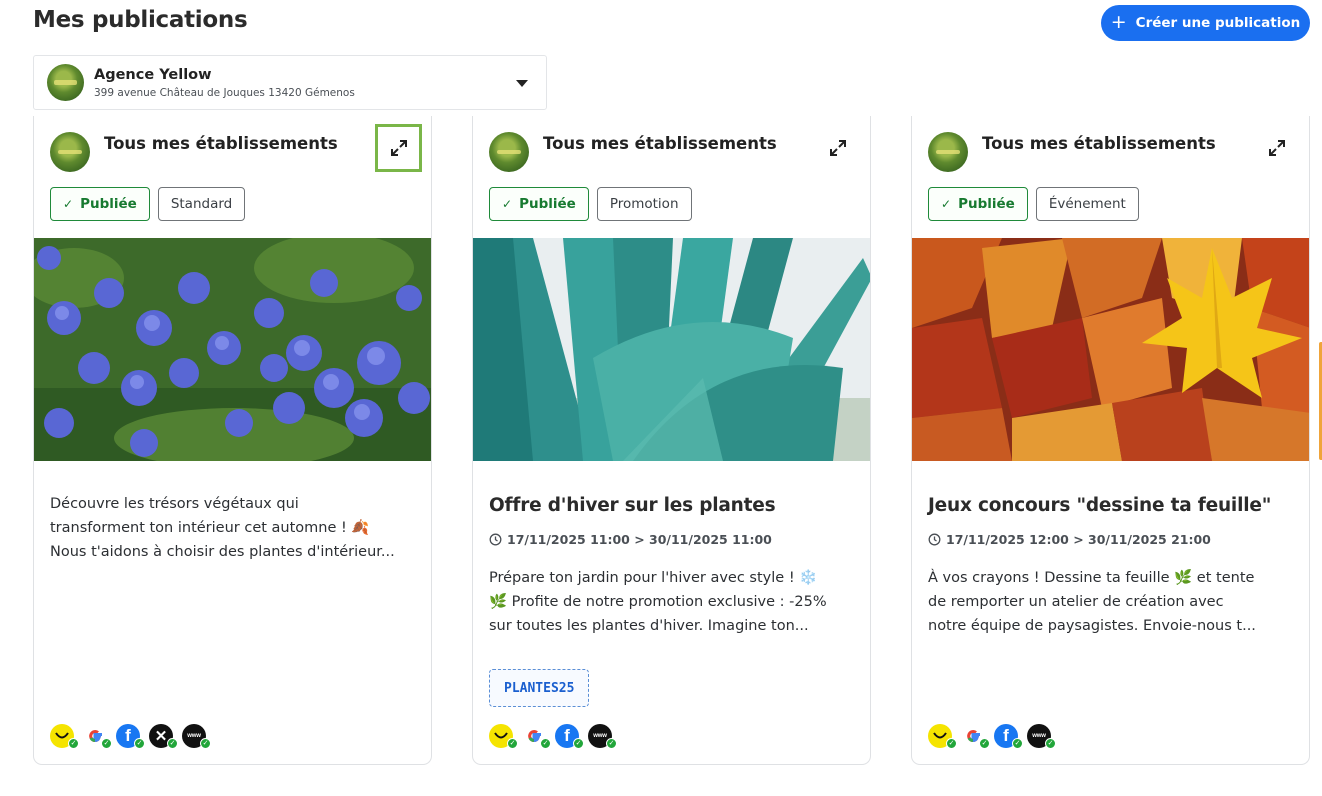 This screenshot has width=1322, height=796. I want to click on agency-name: Agence Yellow, so click(153, 74).